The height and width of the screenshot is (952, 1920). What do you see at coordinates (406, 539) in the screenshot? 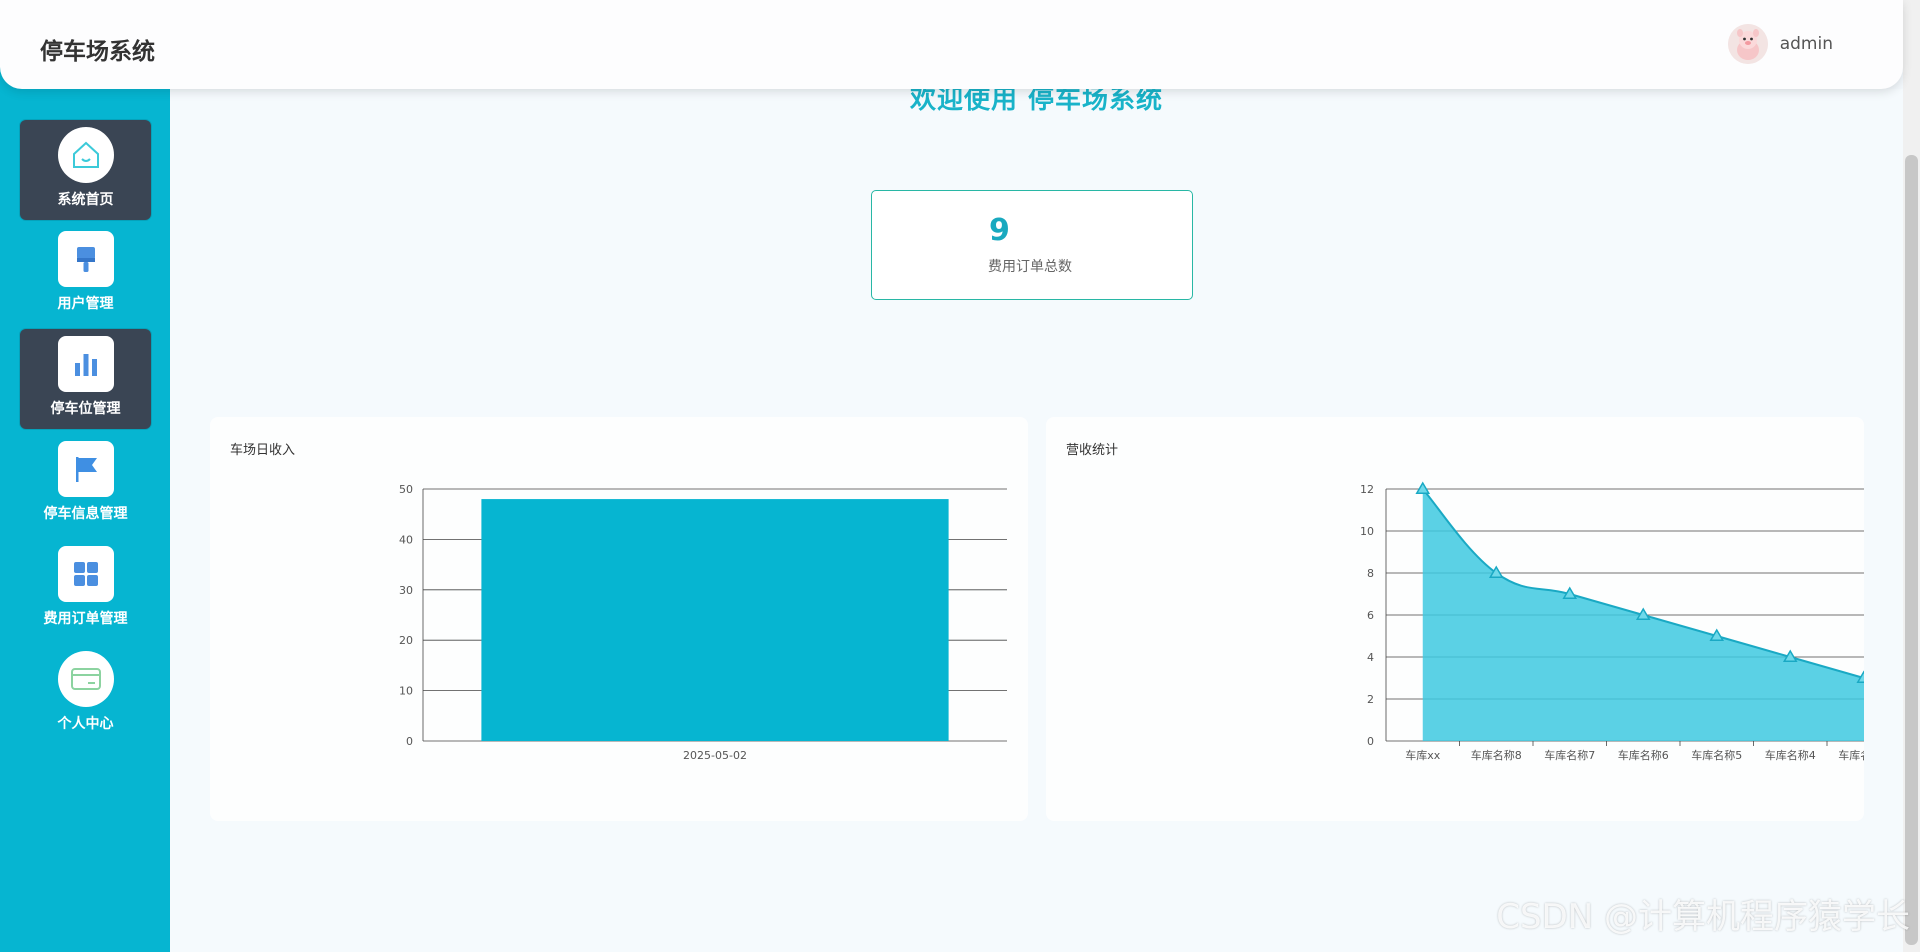
I see `y-tick-label: 40` at bounding box center [406, 539].